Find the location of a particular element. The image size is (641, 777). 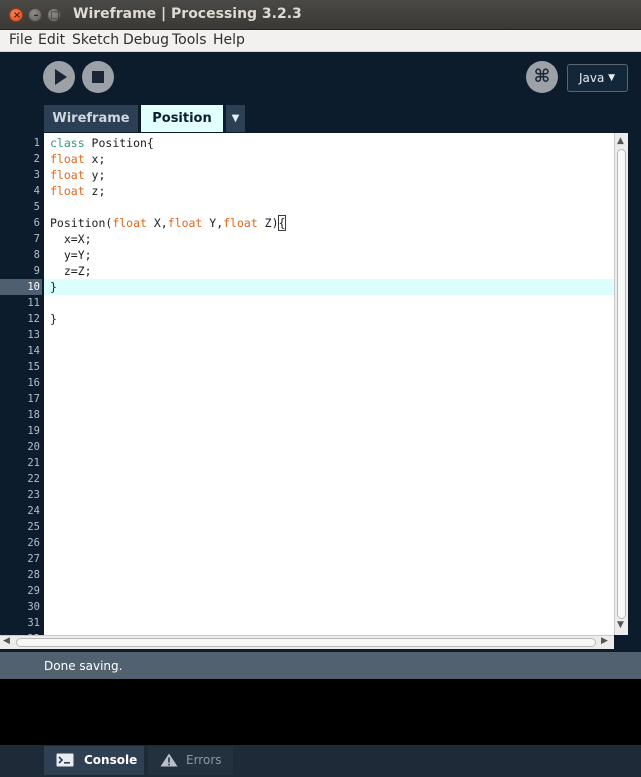

scroll-left-icon: ◀ is located at coordinates (6, 641).